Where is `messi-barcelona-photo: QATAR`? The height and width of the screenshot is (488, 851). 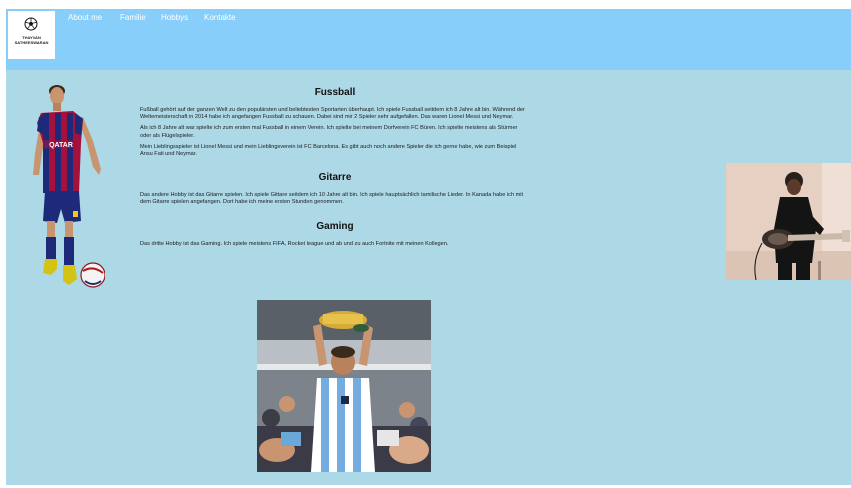 messi-barcelona-photo: QATAR is located at coordinates (63, 188).